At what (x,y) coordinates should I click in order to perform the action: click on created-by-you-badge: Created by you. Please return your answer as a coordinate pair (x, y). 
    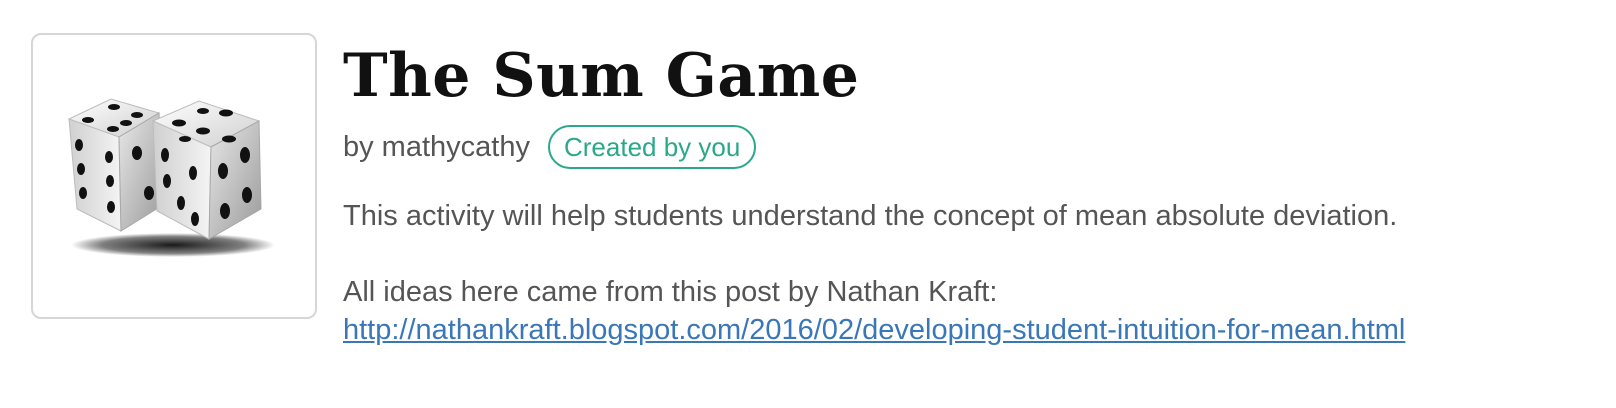
    Looking at the image, I should click on (652, 147).